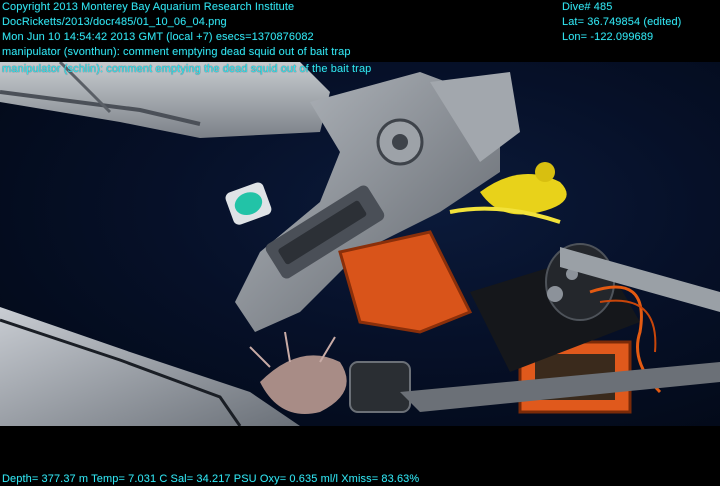 Image resolution: width=720 pixels, height=486 pixels. I want to click on squid-debris, so click(298, 372).